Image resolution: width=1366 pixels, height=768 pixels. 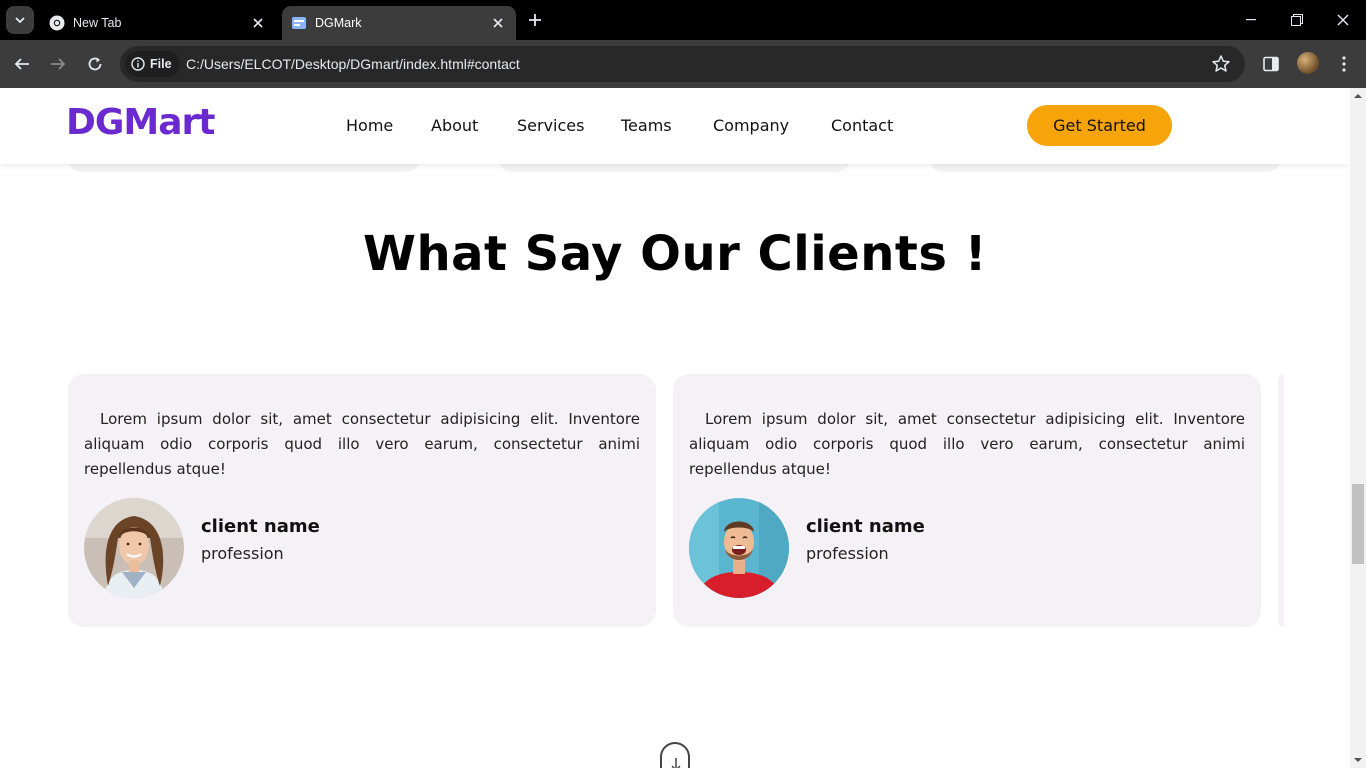 I want to click on new-tab-button, so click(x=535, y=20).